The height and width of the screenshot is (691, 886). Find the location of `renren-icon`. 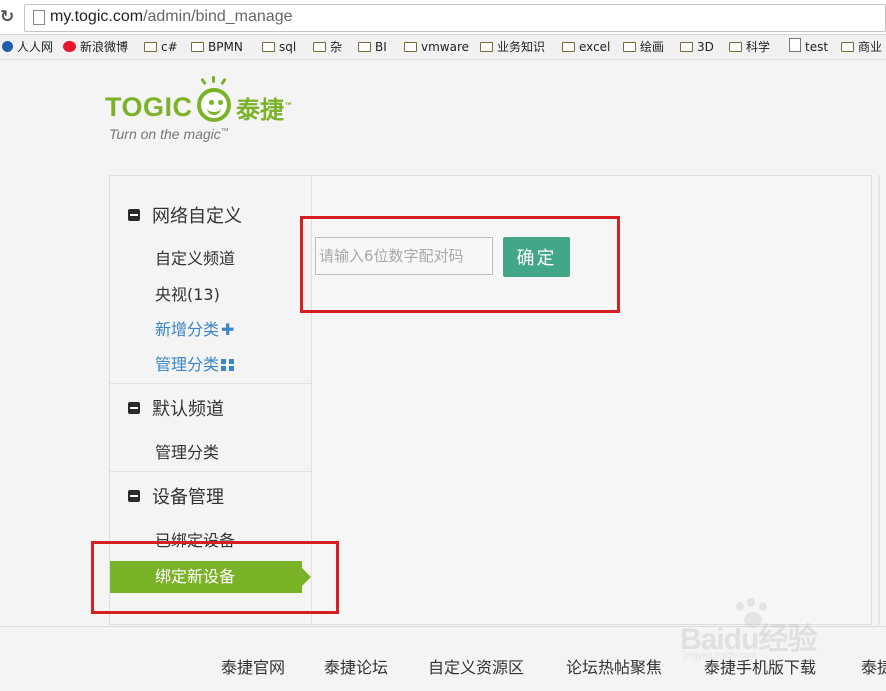

renren-icon is located at coordinates (7, 46).